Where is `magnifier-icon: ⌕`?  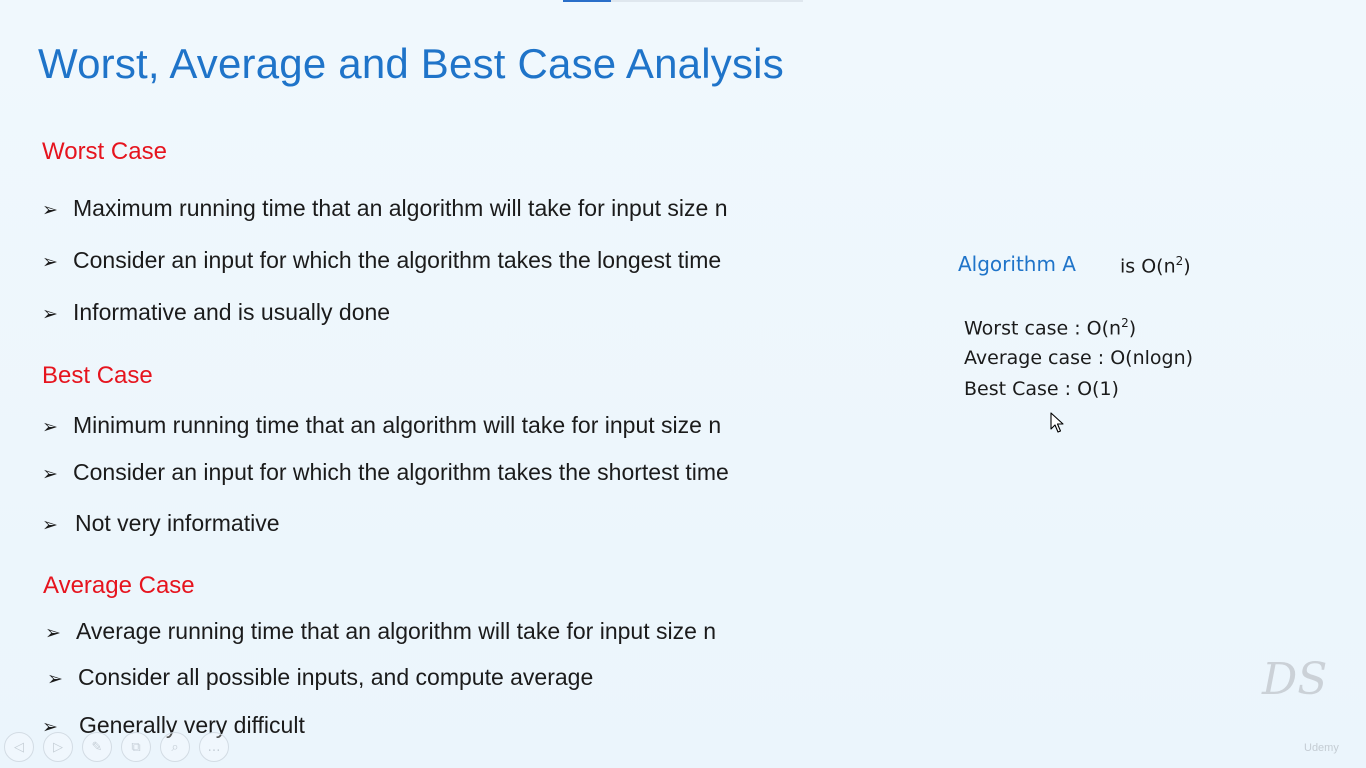
magnifier-icon: ⌕ is located at coordinates (175, 747).